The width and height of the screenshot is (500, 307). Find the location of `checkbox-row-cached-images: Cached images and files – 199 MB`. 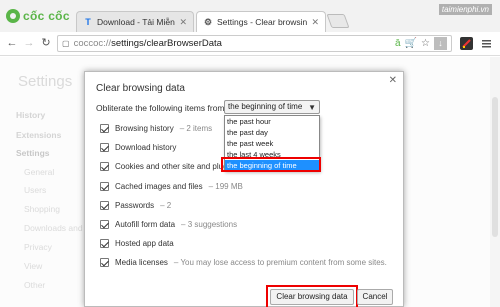

checkbox-row-cached-images: Cached images and files – 199 MB is located at coordinates (171, 186).